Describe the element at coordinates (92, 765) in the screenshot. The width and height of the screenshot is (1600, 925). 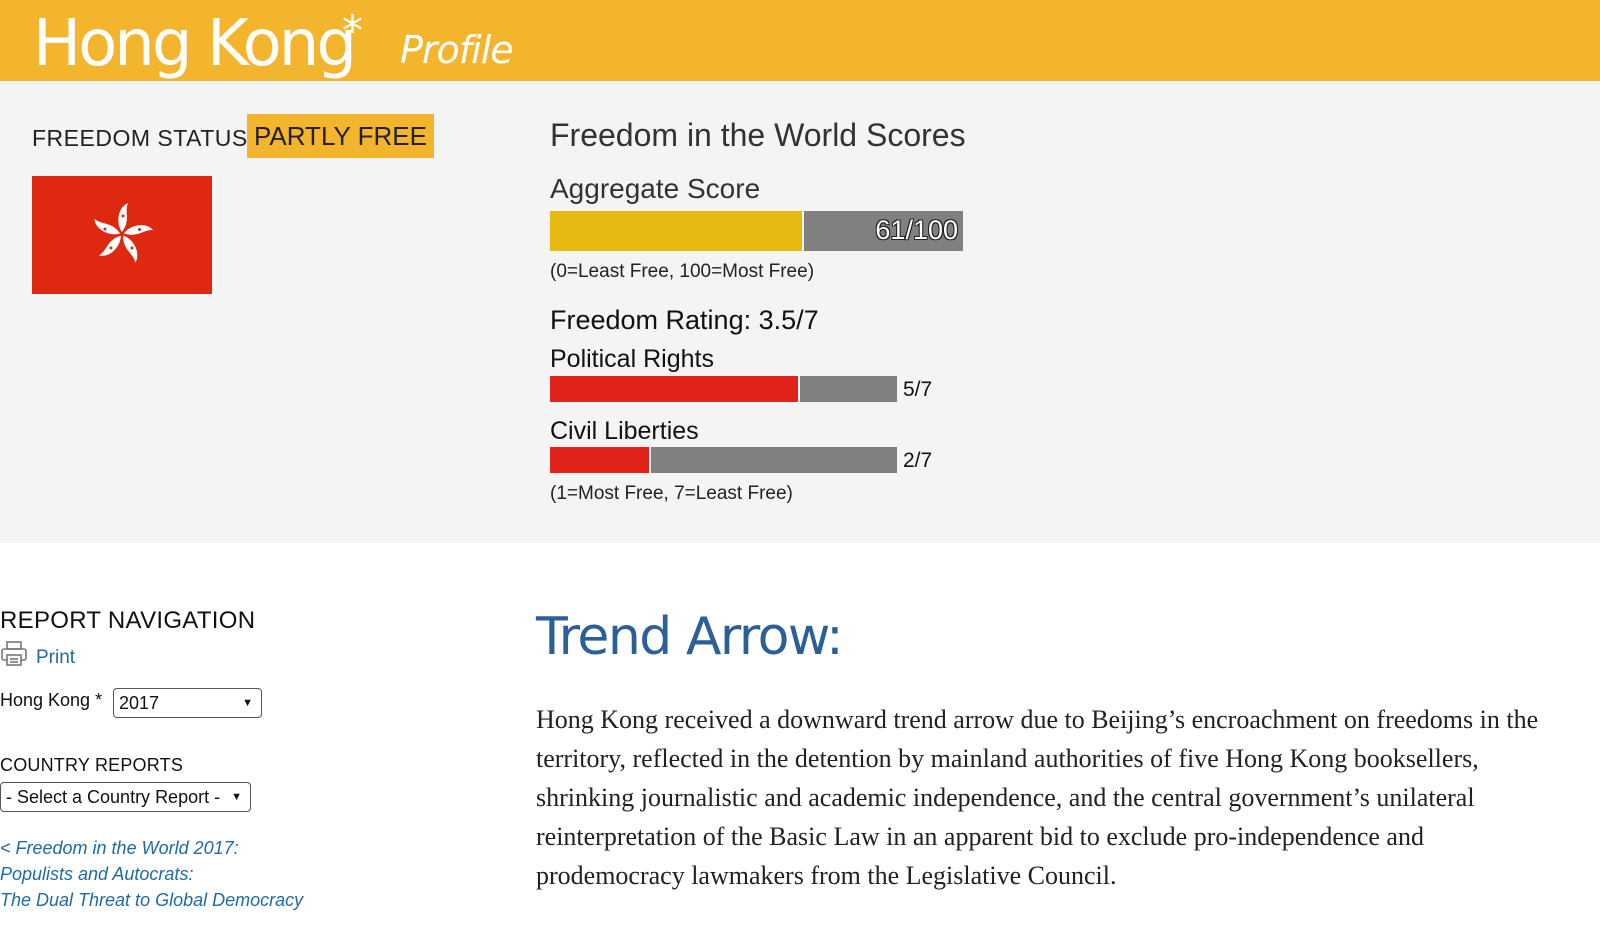
I see `country-reports-label: COUNTRY REPORTS` at that location.